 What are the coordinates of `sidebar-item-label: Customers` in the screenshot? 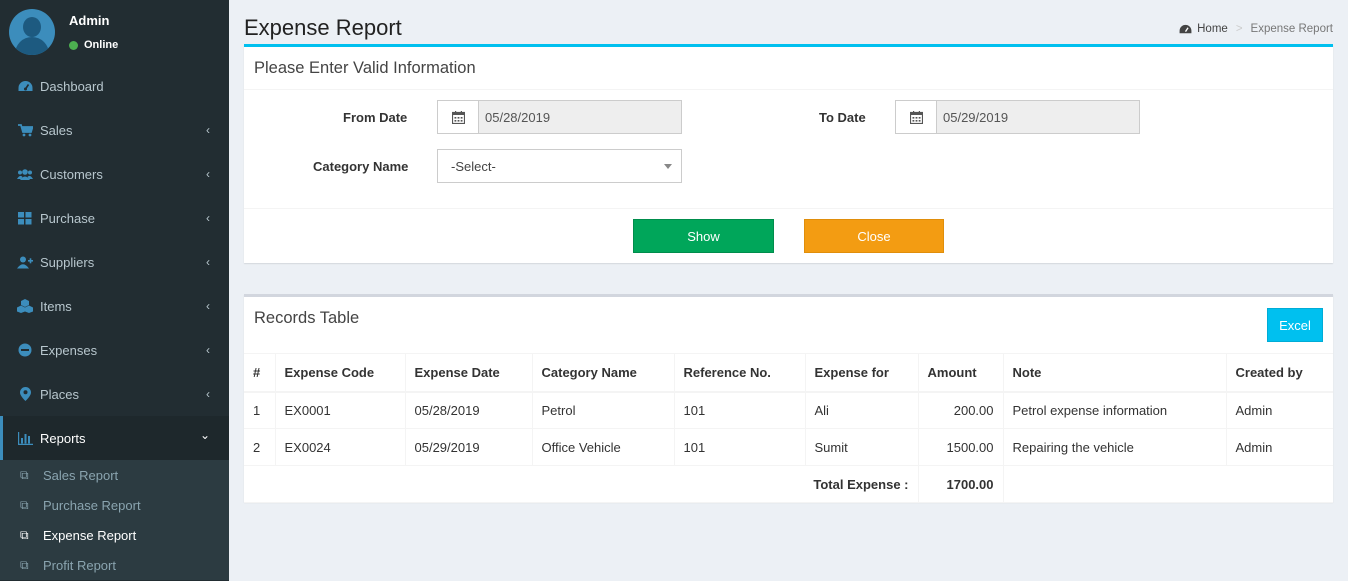 It's located at (71, 174).